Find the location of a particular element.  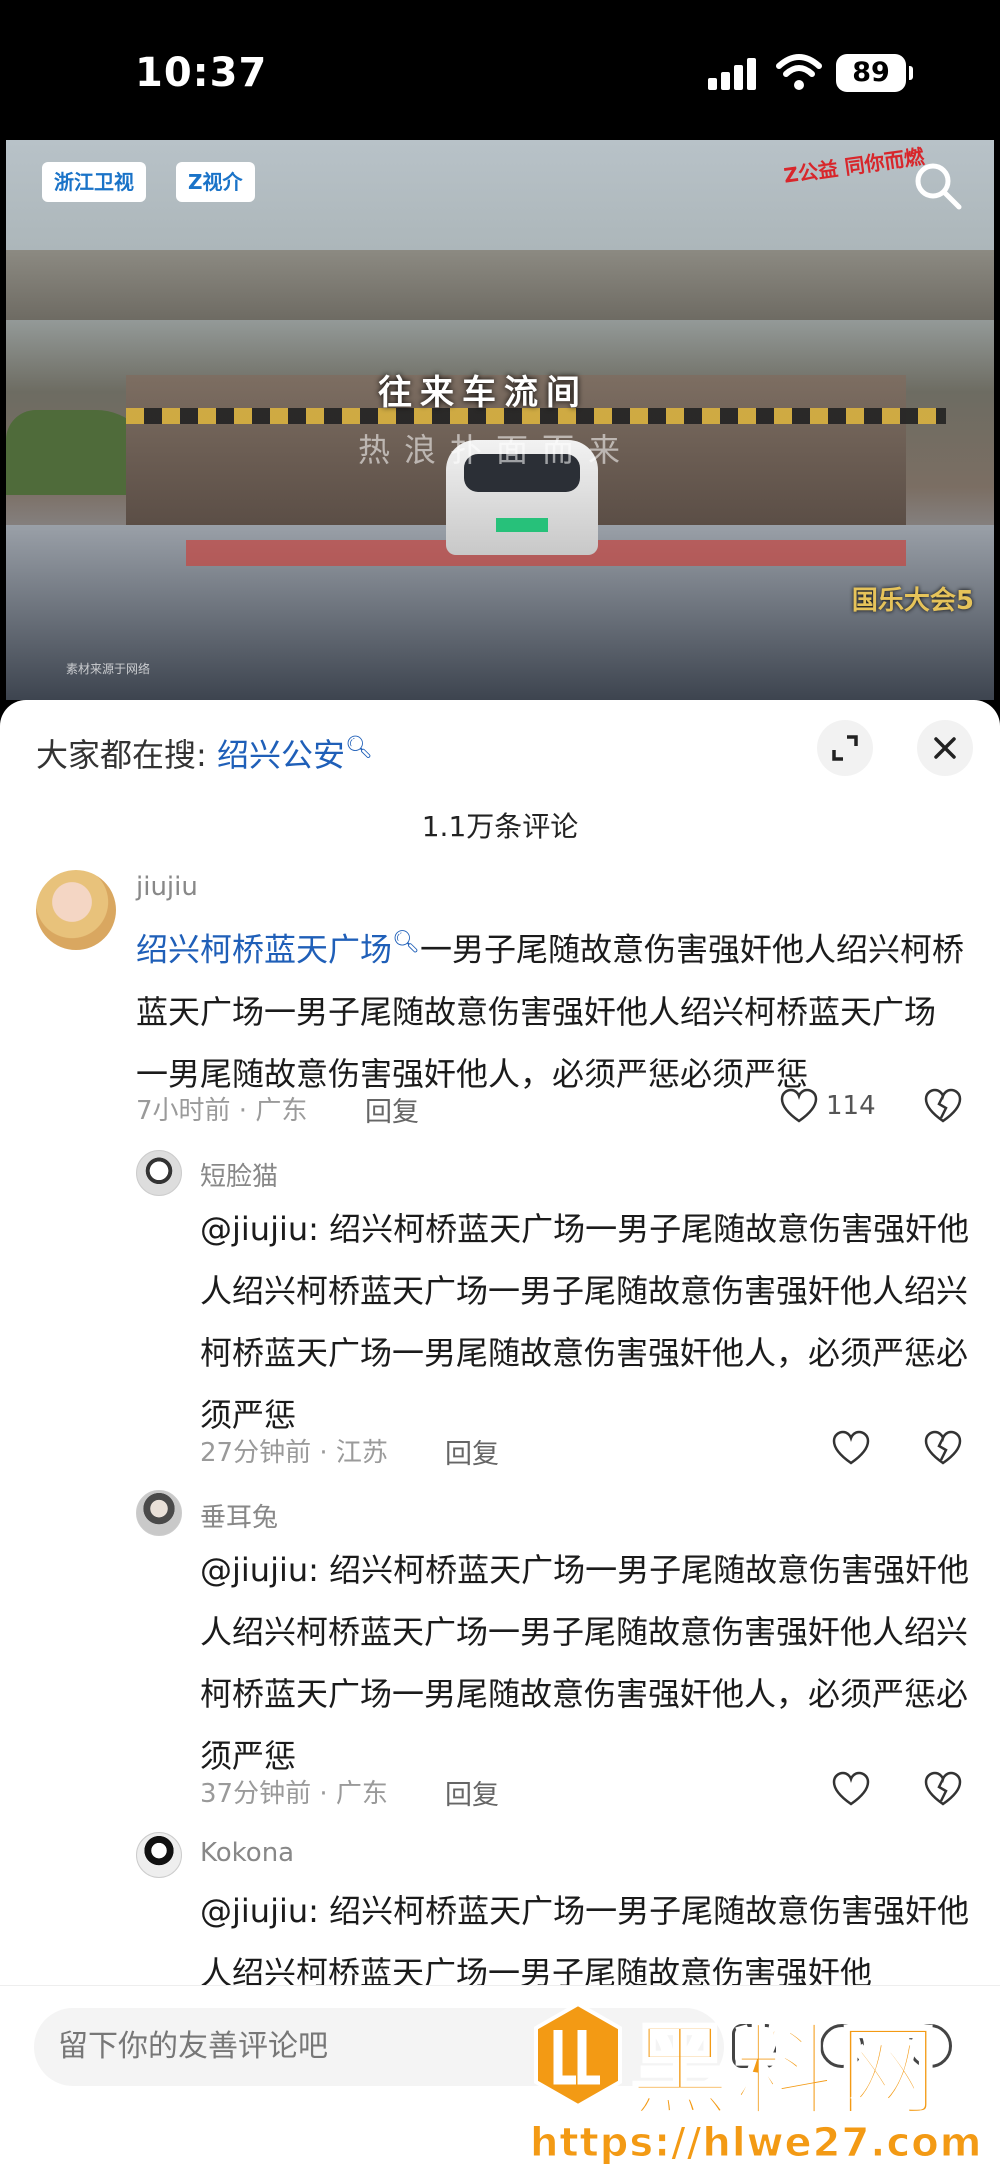

hot-search-prefix: 大家都在搜: is located at coordinates (126, 755).